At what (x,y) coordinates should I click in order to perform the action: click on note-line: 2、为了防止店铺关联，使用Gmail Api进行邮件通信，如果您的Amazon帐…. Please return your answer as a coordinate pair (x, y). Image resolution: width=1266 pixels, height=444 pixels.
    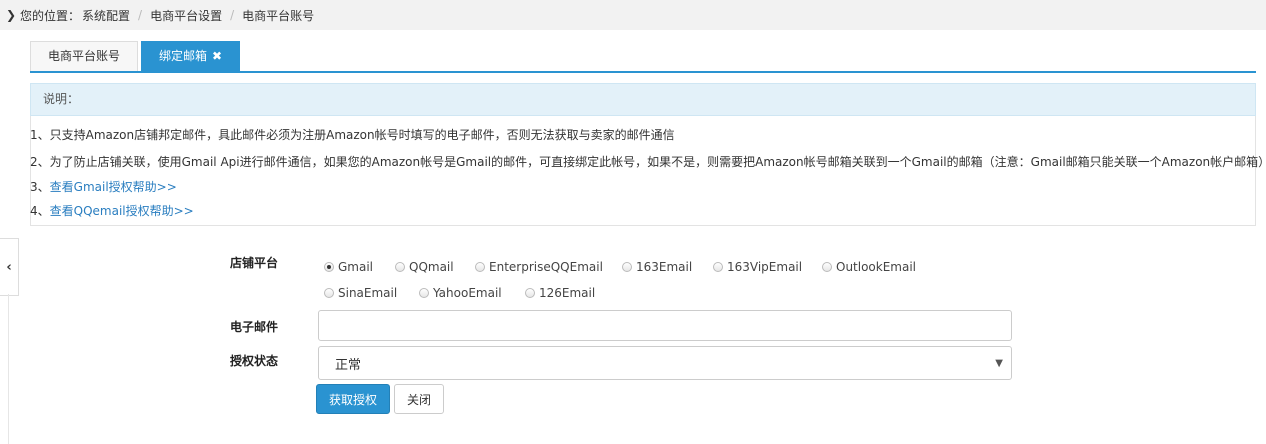
    Looking at the image, I should click on (648, 162).